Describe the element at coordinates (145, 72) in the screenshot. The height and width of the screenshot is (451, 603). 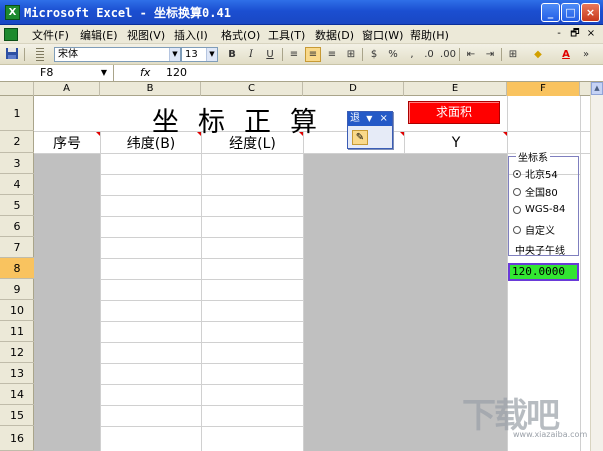
I see `insert-function-icon: fx` at that location.